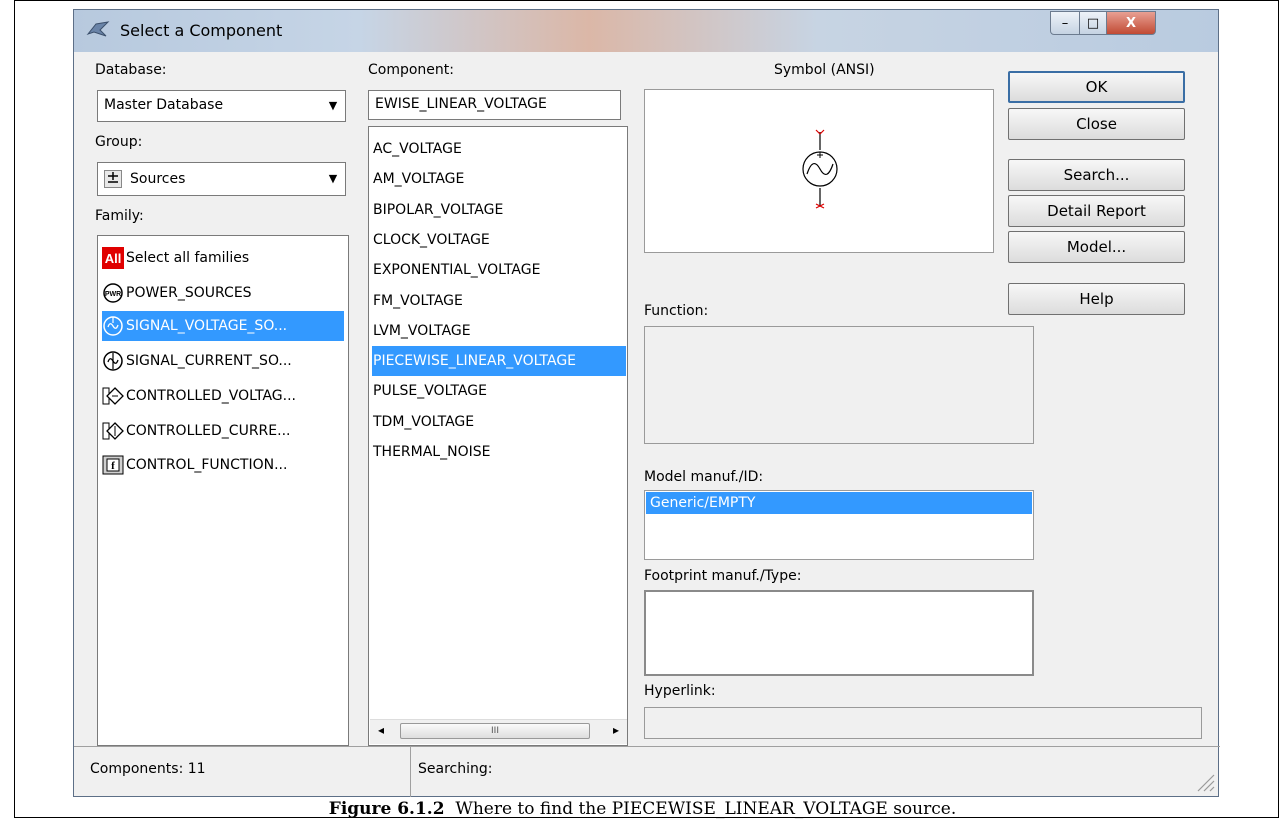  I want to click on voltage-source-symbol-icon, so click(820, 169).